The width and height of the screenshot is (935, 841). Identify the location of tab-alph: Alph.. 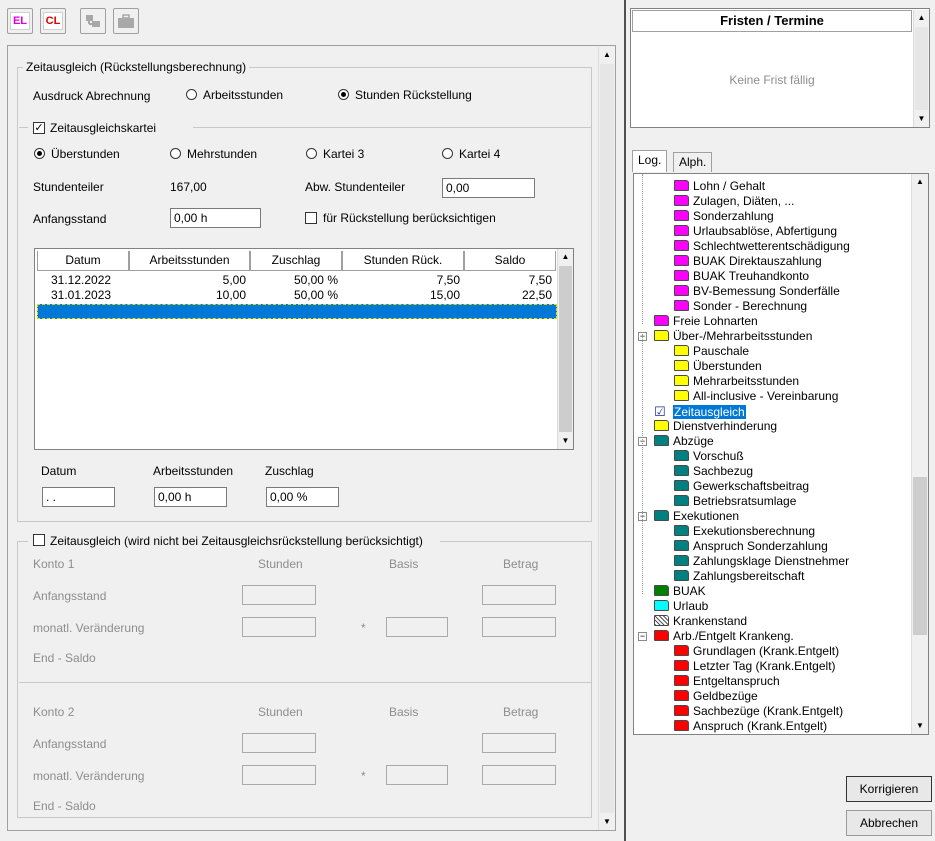
(693, 162).